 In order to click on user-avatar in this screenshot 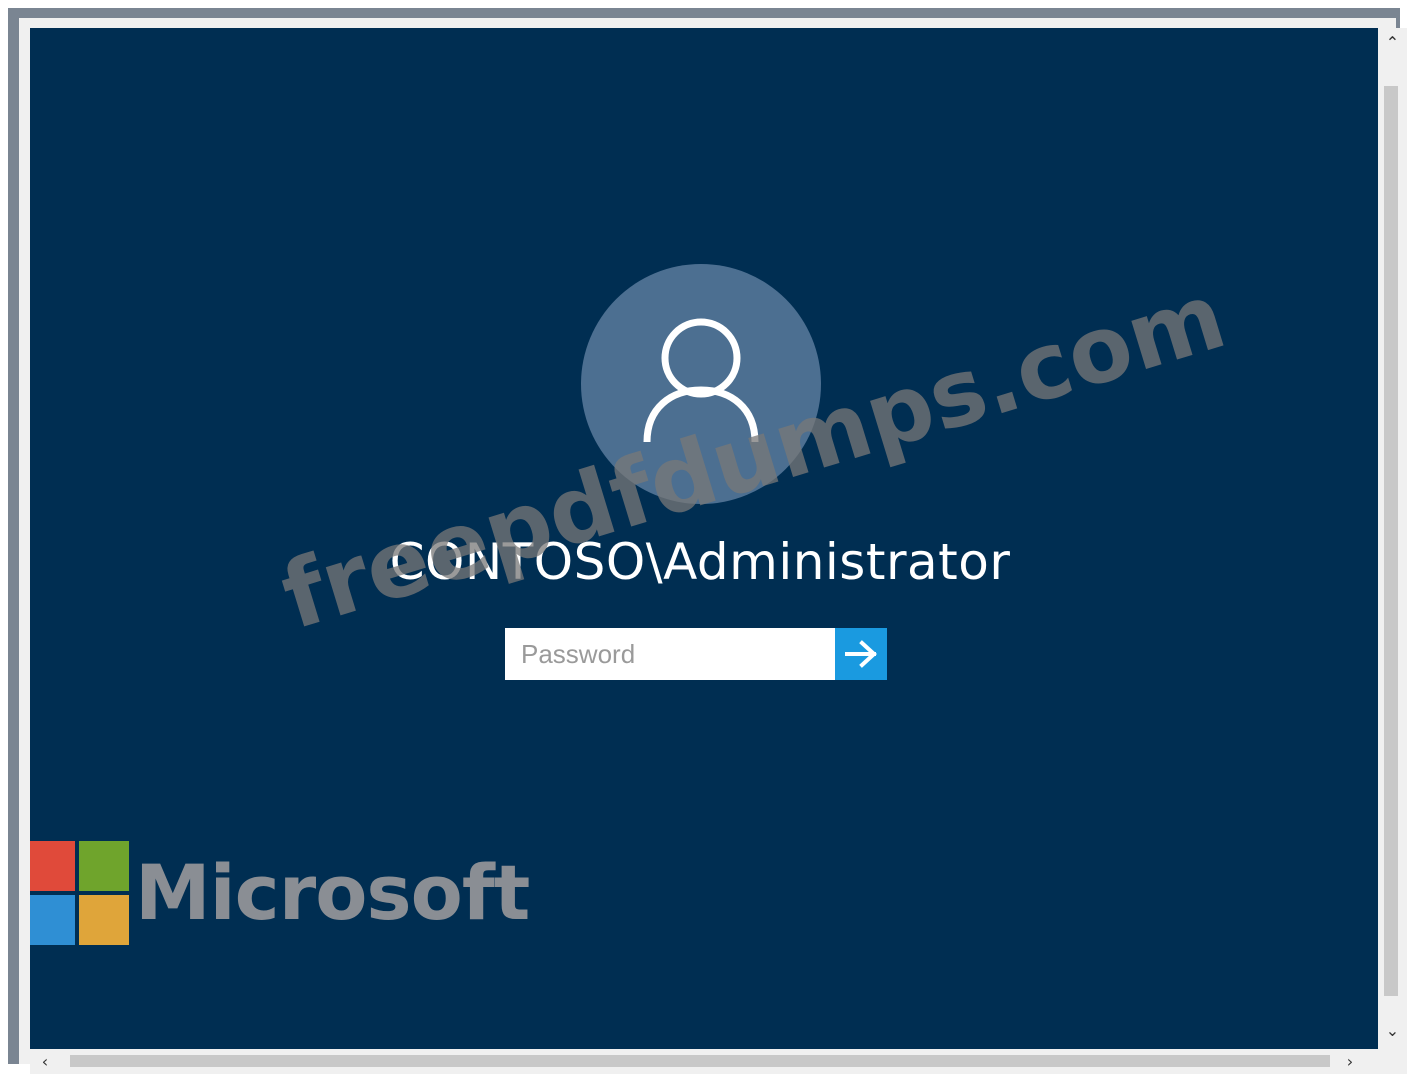, I will do `click(701, 384)`.